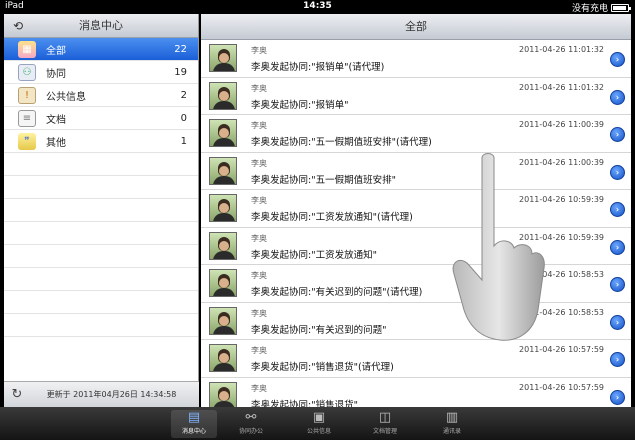 This screenshot has width=635, height=440. What do you see at coordinates (56, 51) in the screenshot?
I see `folder-label: 全部` at bounding box center [56, 51].